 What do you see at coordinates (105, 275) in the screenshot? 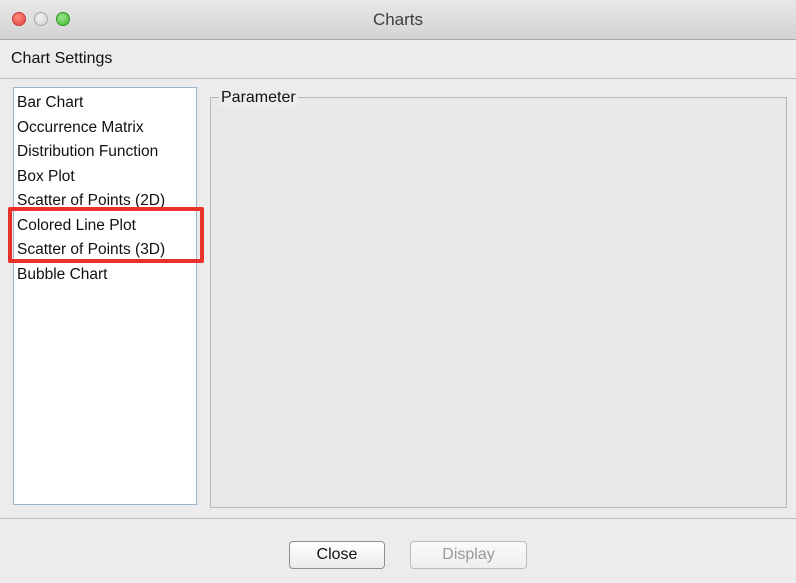
I see `list-item-bubble-chart: Bubble Chart` at bounding box center [105, 275].